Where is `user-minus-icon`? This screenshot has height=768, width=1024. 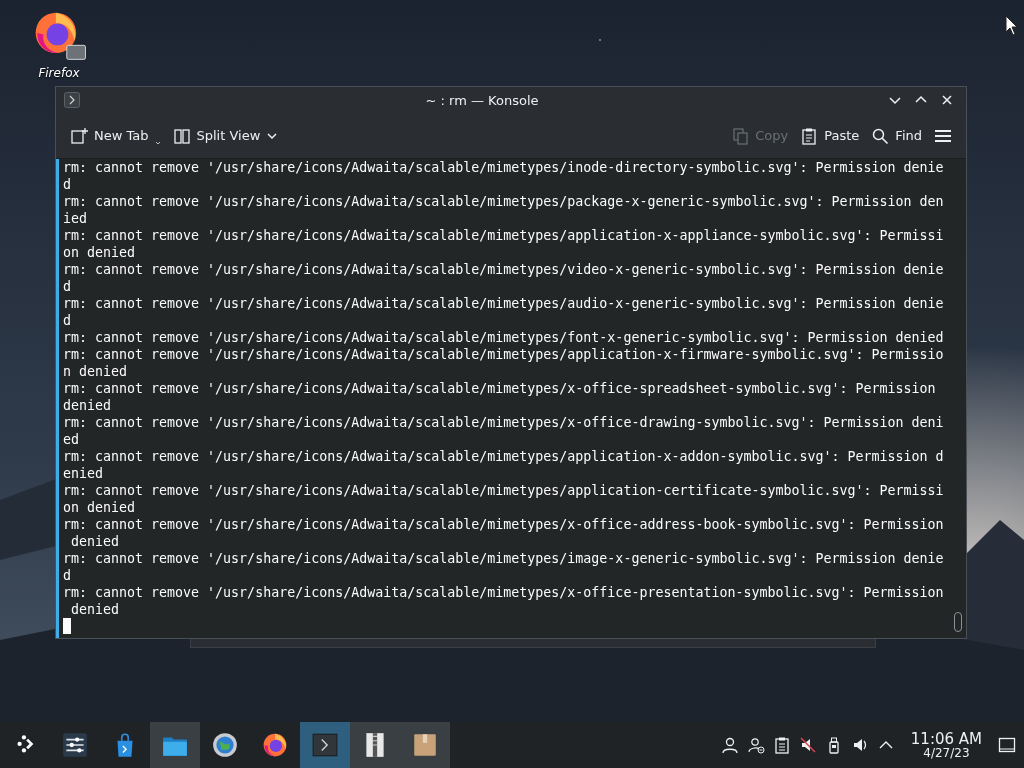 user-minus-icon is located at coordinates (755, 745).